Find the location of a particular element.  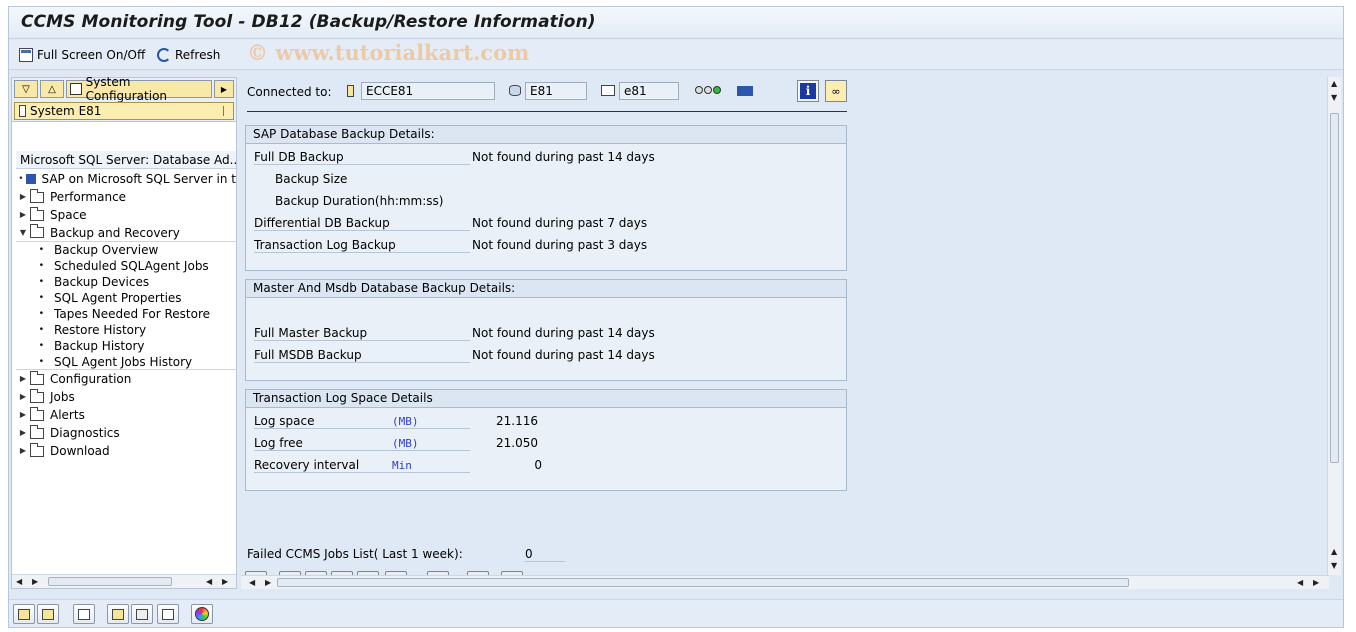

server-icon is located at coordinates (350, 91).